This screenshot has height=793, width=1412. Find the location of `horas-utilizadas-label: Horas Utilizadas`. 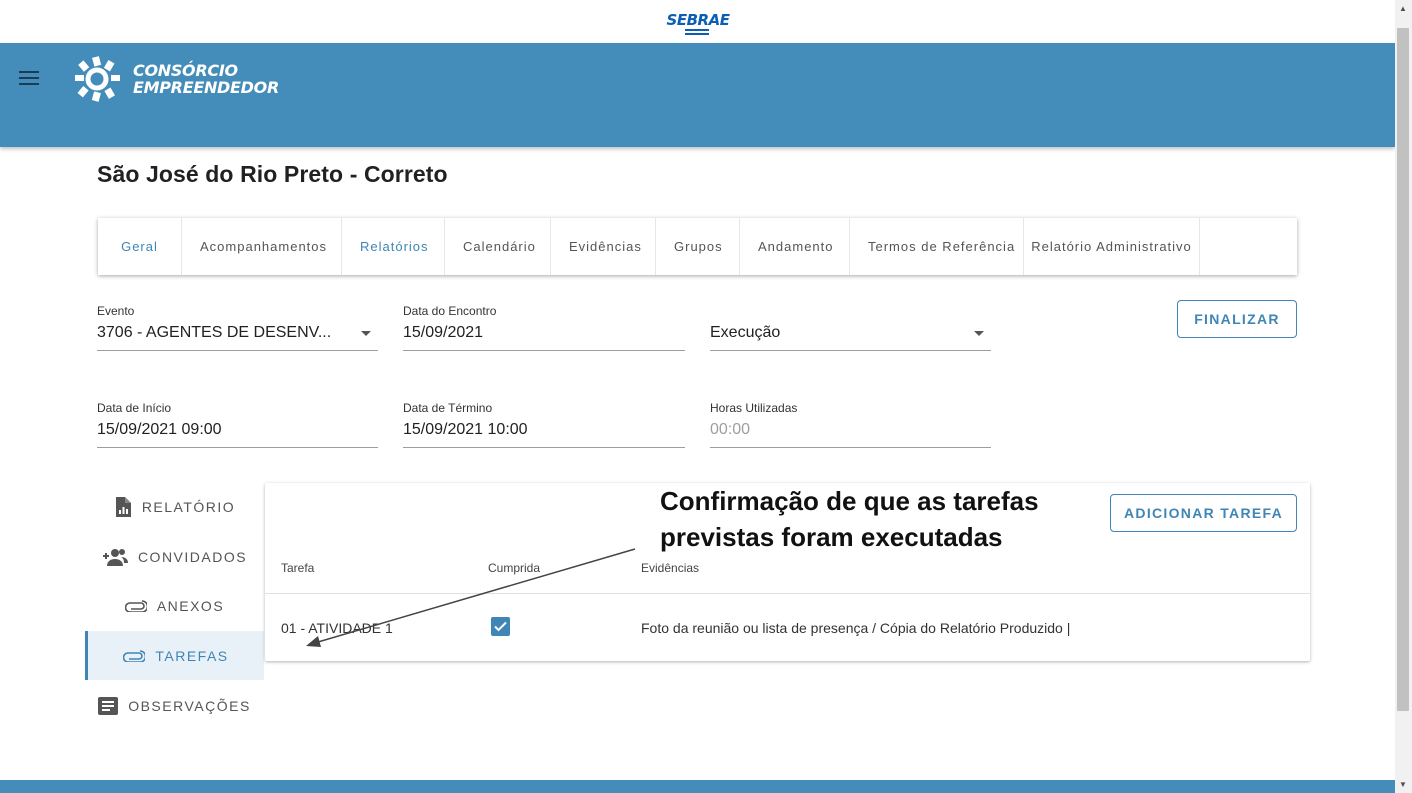

horas-utilizadas-label: Horas Utilizadas is located at coordinates (754, 408).